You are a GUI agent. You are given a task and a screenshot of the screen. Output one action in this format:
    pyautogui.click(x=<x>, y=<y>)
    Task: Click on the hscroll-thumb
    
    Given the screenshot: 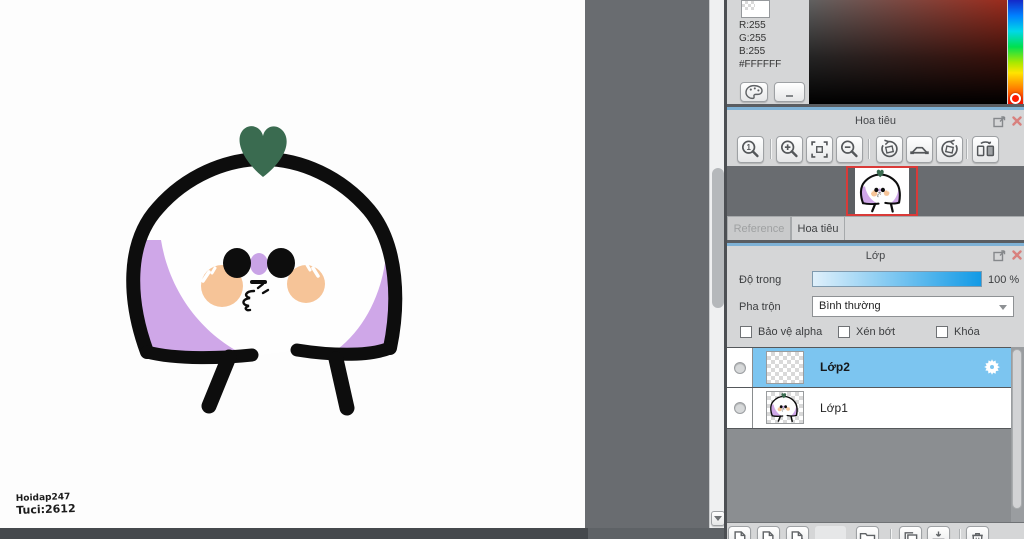 What is the action you would take?
    pyautogui.click(x=294, y=533)
    